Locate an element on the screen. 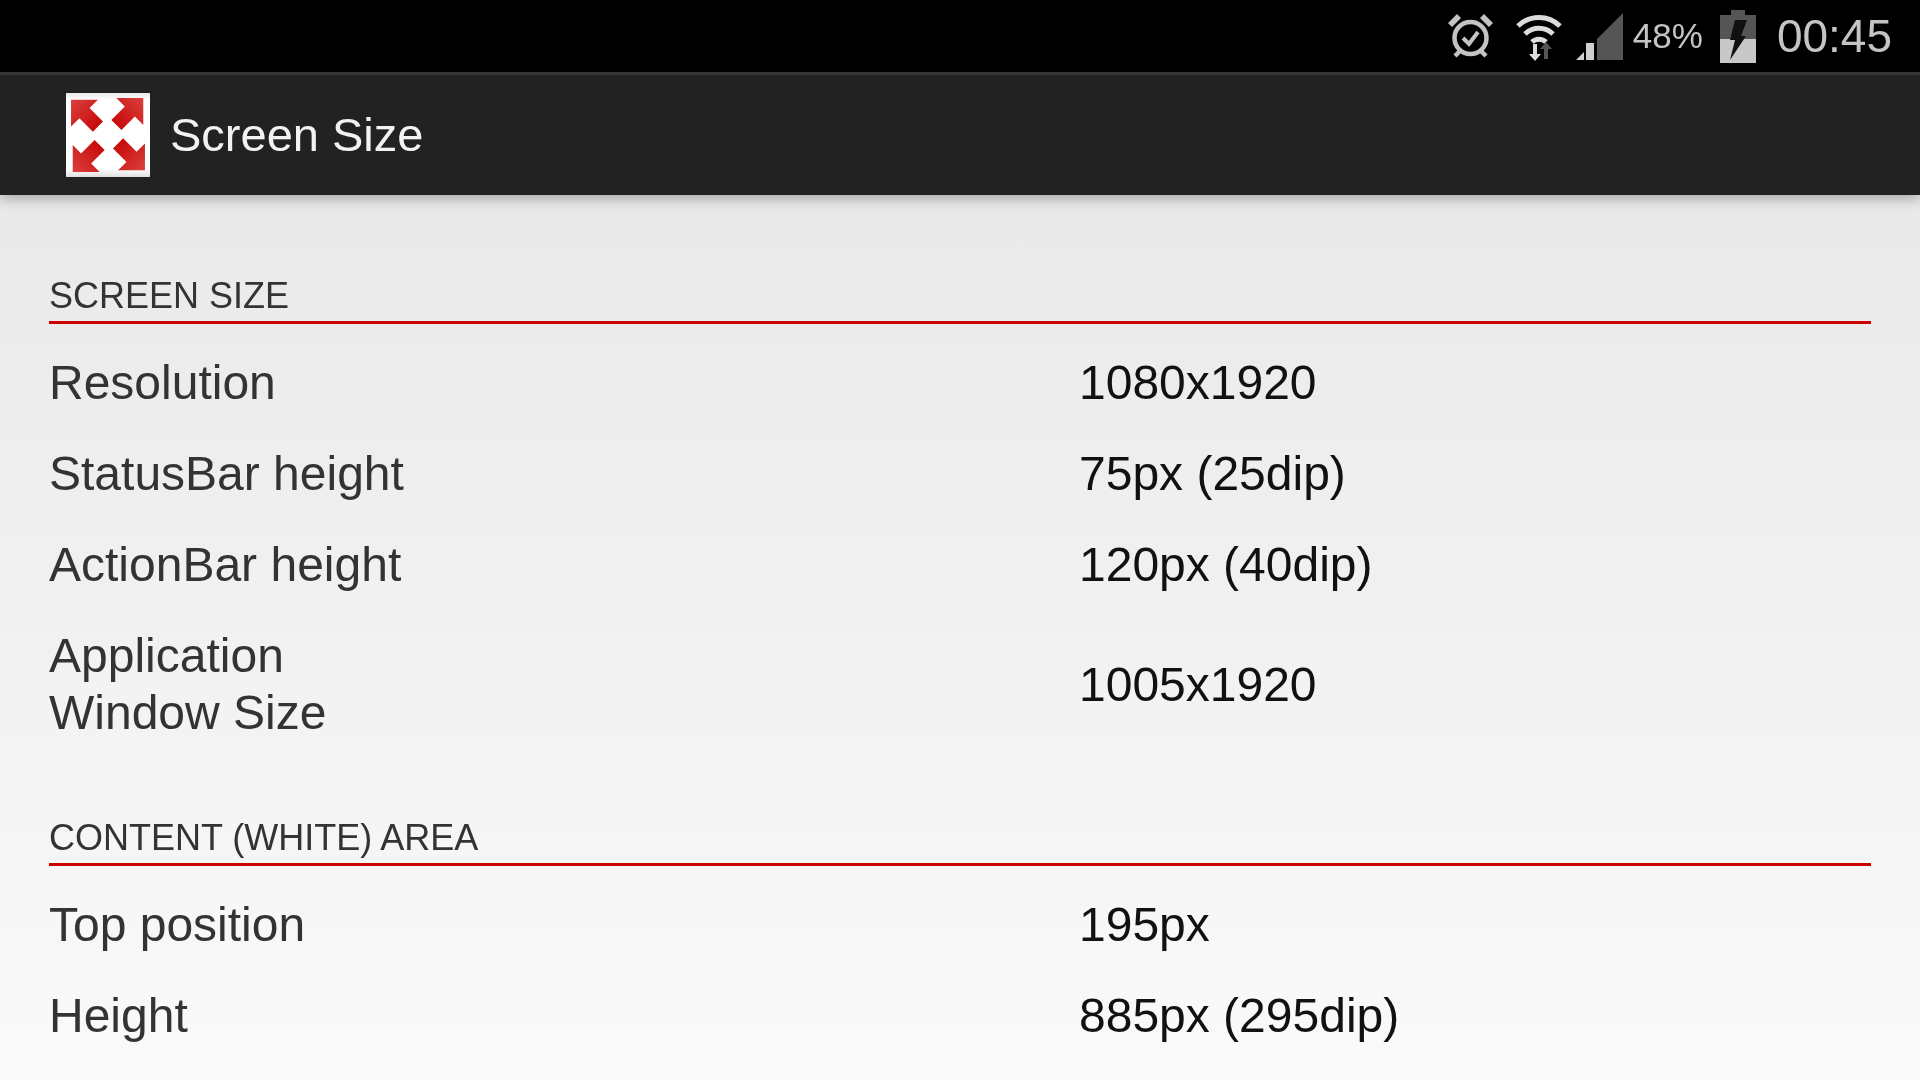  app-title: Screen Size is located at coordinates (297, 135).